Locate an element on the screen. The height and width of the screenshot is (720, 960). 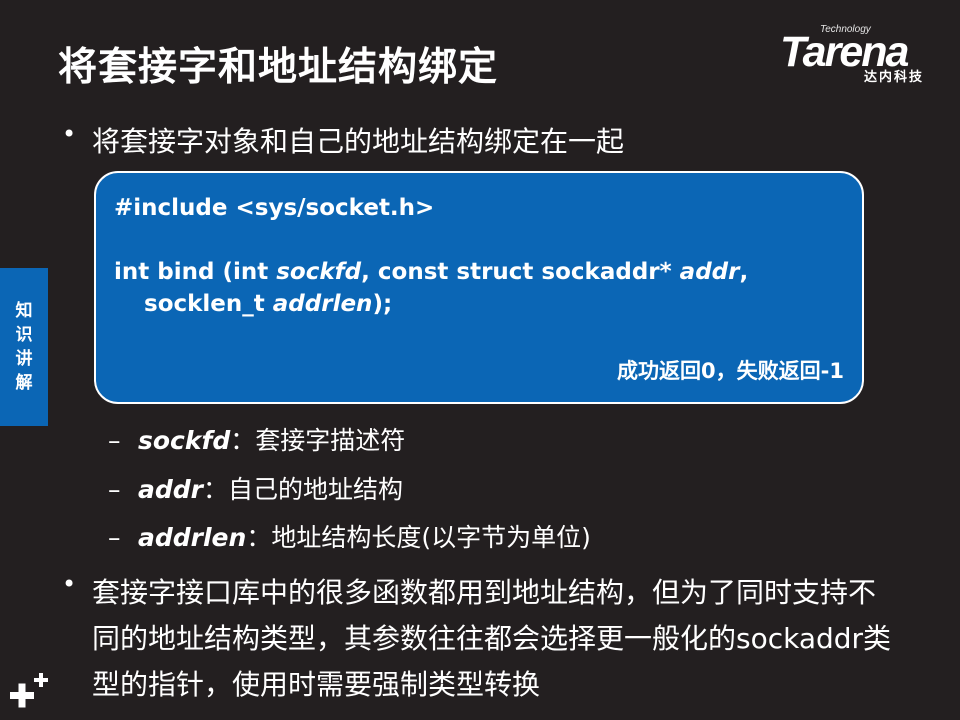
code-include-line: #include <sys/socket.h> is located at coordinates (274, 208).